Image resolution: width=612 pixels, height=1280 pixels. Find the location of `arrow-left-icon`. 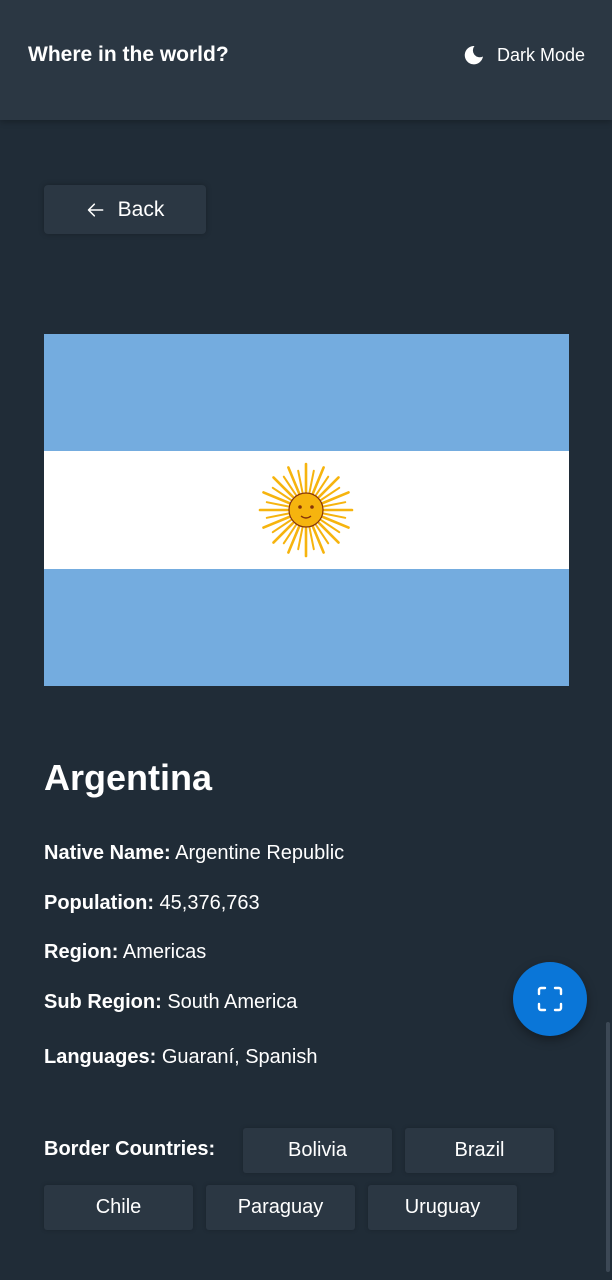

arrow-left-icon is located at coordinates (95, 209).